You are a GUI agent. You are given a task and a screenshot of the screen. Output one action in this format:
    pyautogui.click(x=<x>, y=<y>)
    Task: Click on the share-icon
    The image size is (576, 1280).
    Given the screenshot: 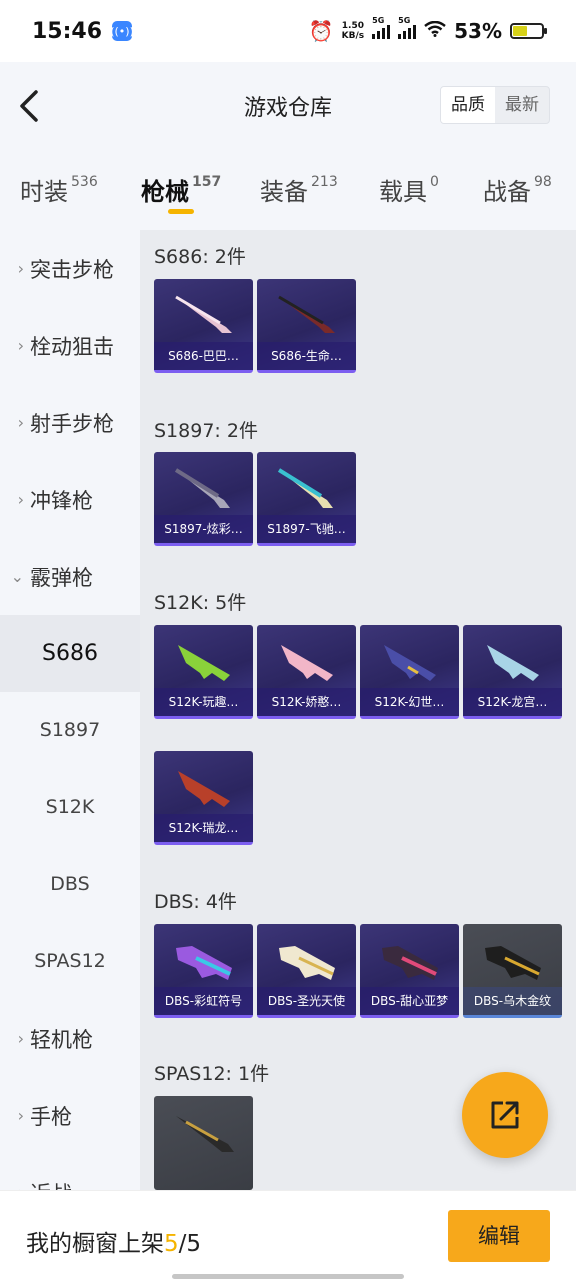 What is the action you would take?
    pyautogui.click(x=505, y=1115)
    